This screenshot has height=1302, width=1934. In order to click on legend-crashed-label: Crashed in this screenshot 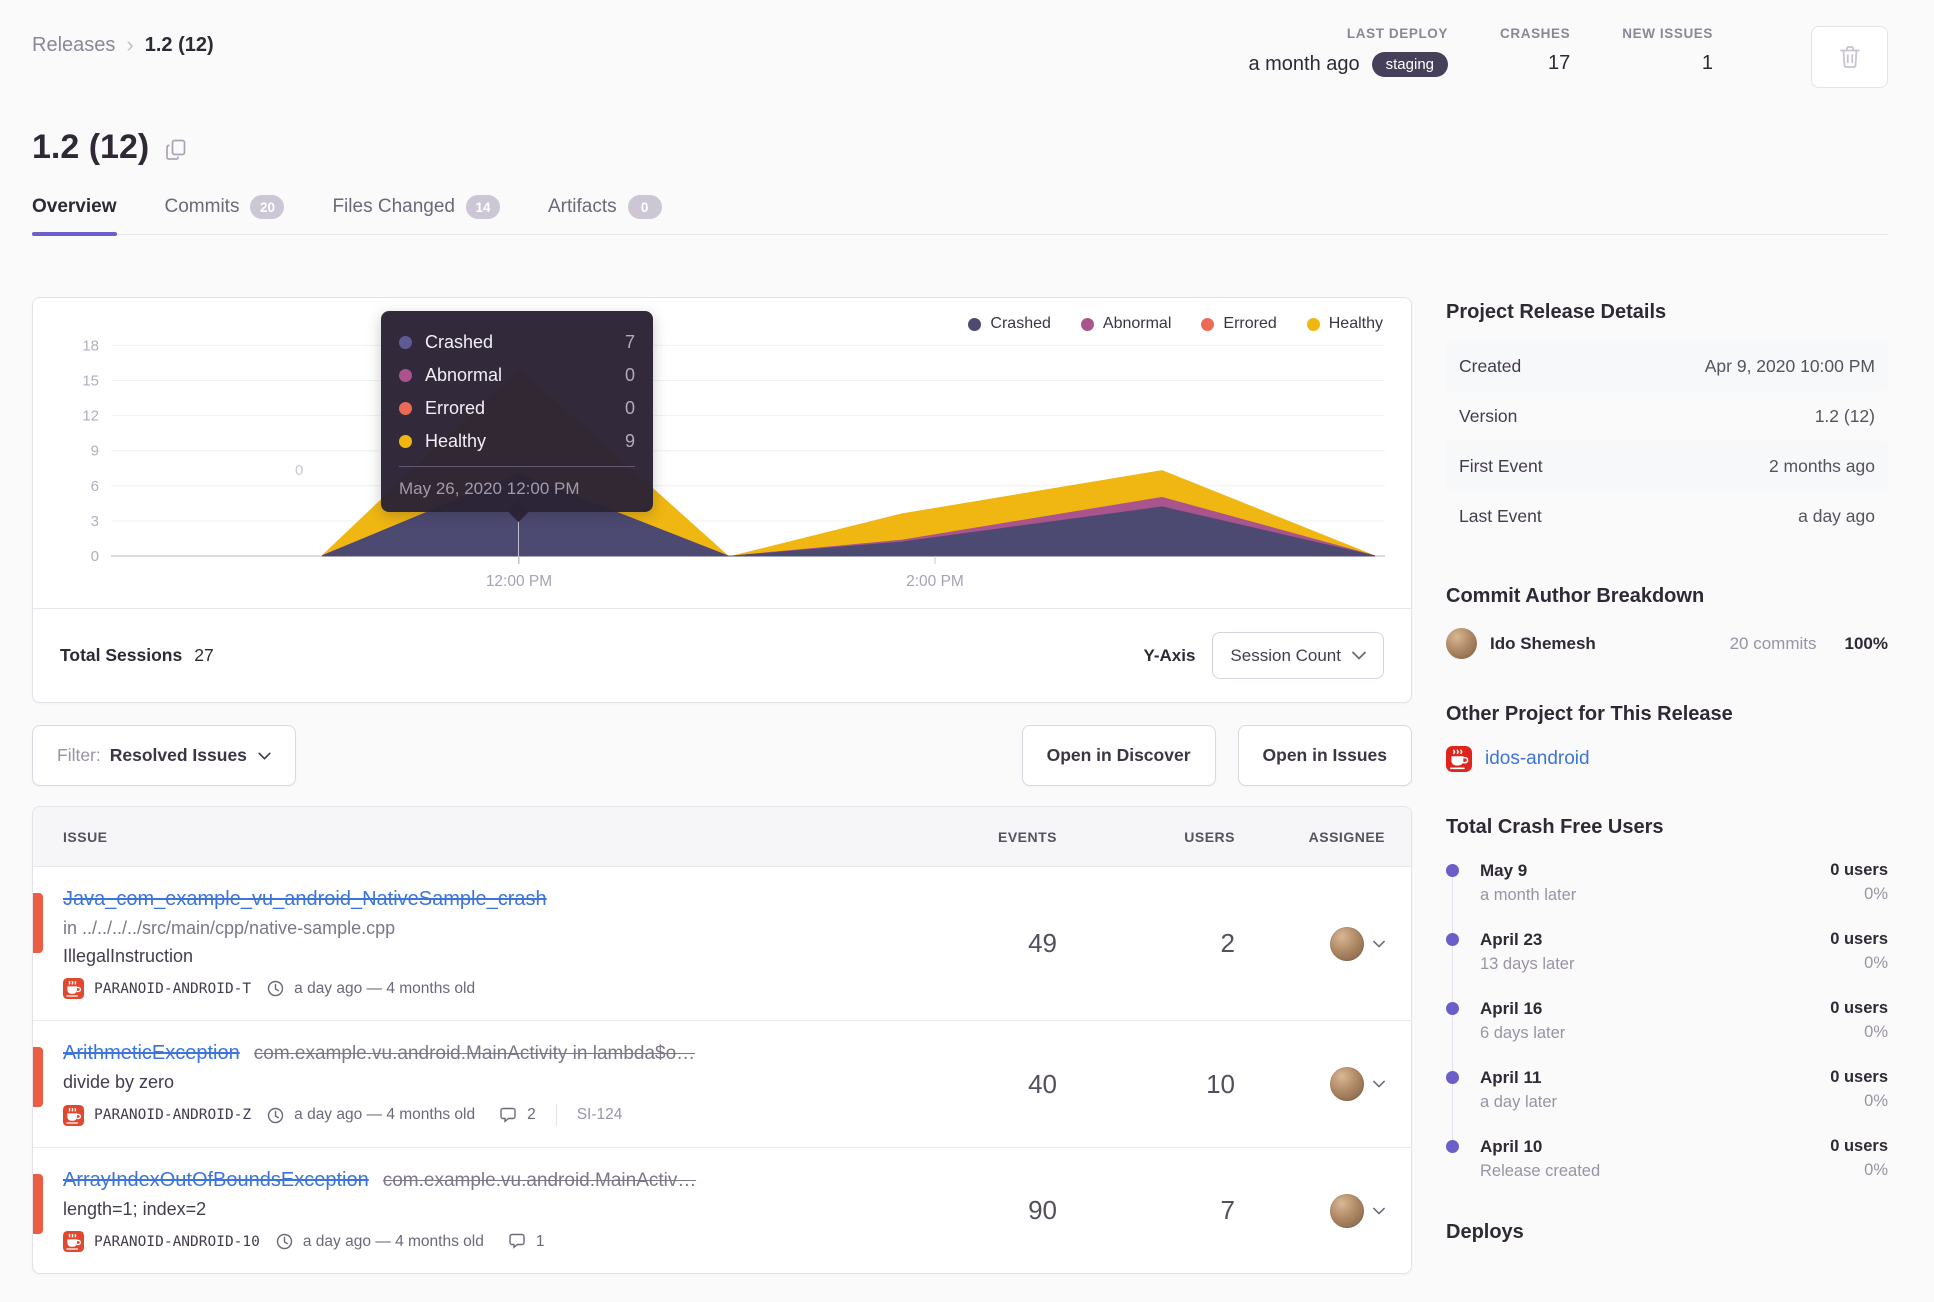, I will do `click(1020, 323)`.